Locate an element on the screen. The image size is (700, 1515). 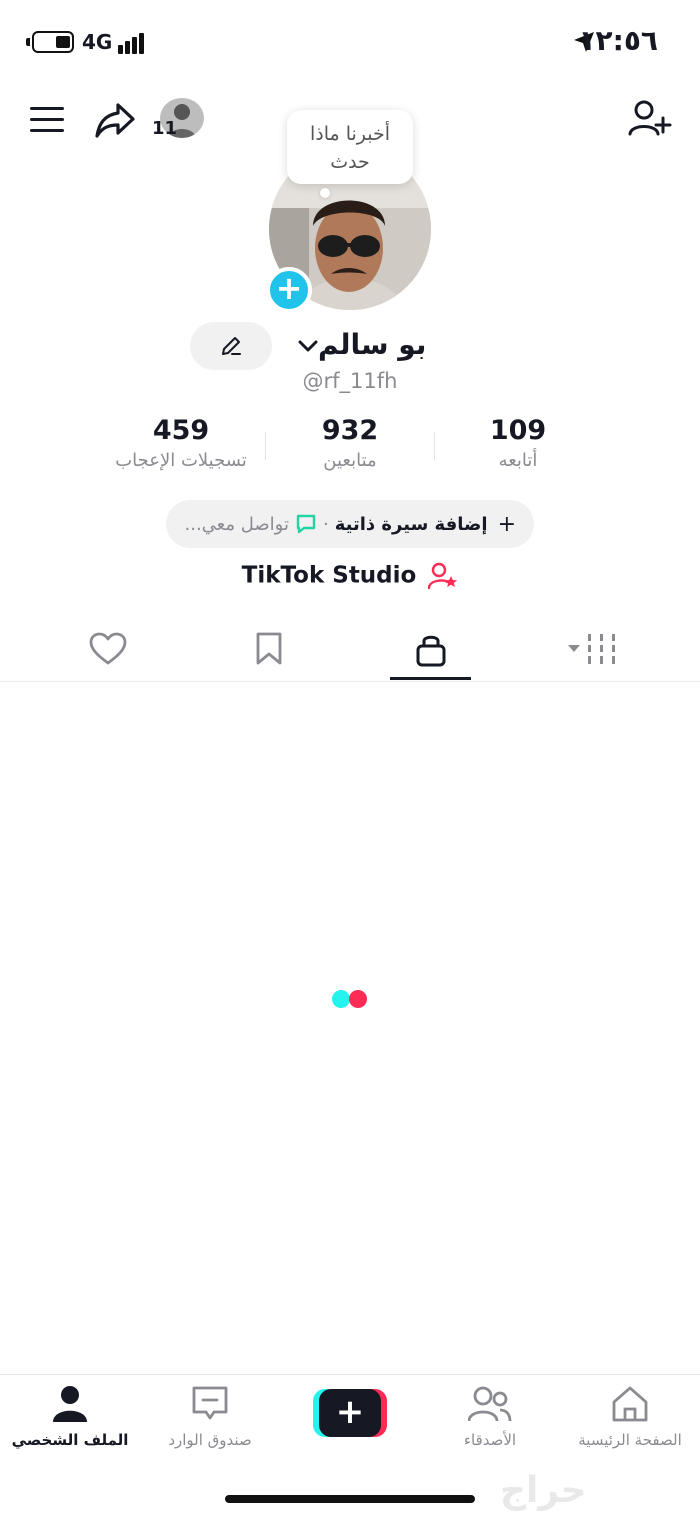
create-plus-icon: + is located at coordinates (350, 1413).